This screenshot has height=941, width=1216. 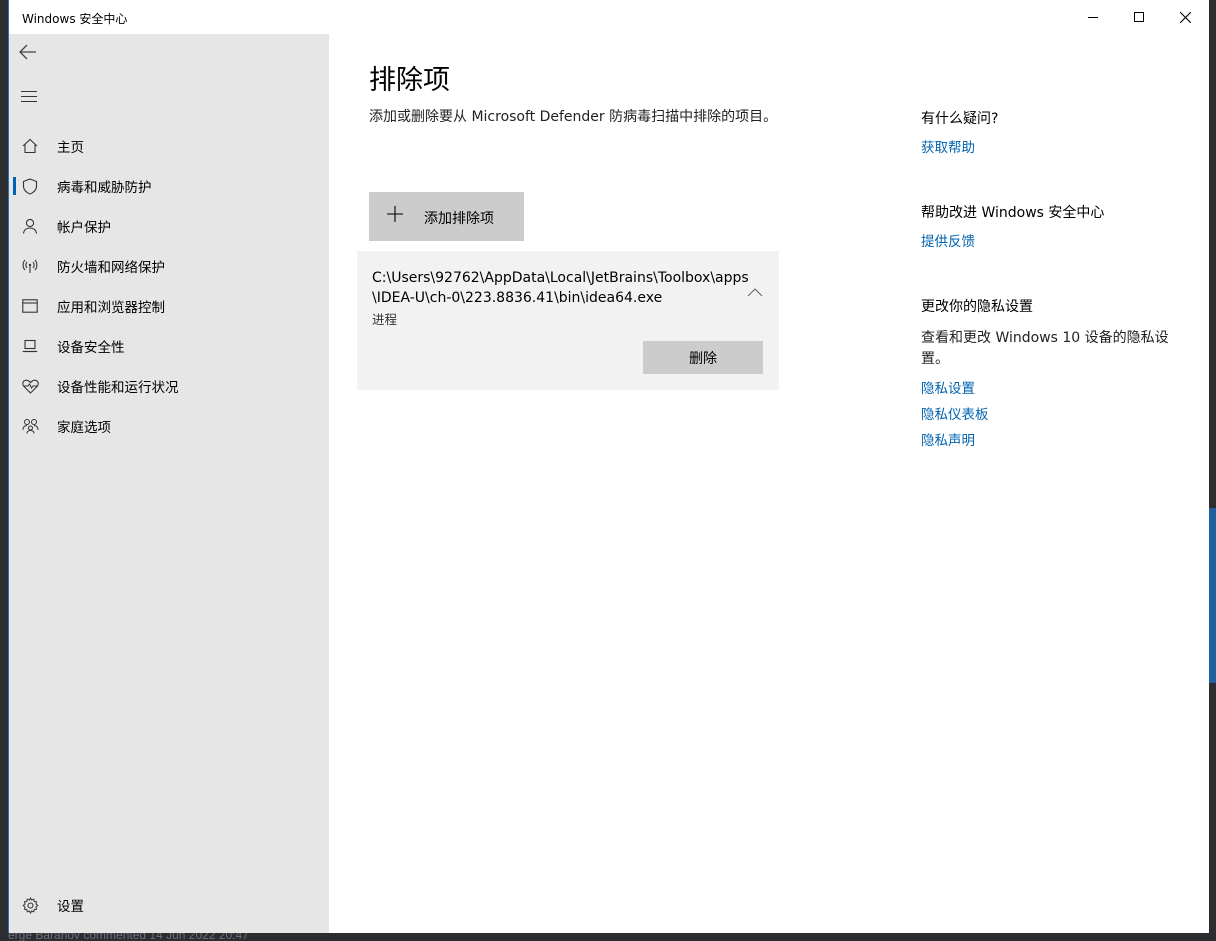 What do you see at coordinates (118, 388) in the screenshot?
I see `sidebar-item-label: 设备性能和运行状况` at bounding box center [118, 388].